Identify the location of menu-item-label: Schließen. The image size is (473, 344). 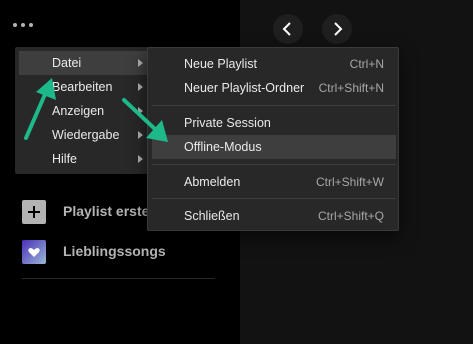
(212, 216).